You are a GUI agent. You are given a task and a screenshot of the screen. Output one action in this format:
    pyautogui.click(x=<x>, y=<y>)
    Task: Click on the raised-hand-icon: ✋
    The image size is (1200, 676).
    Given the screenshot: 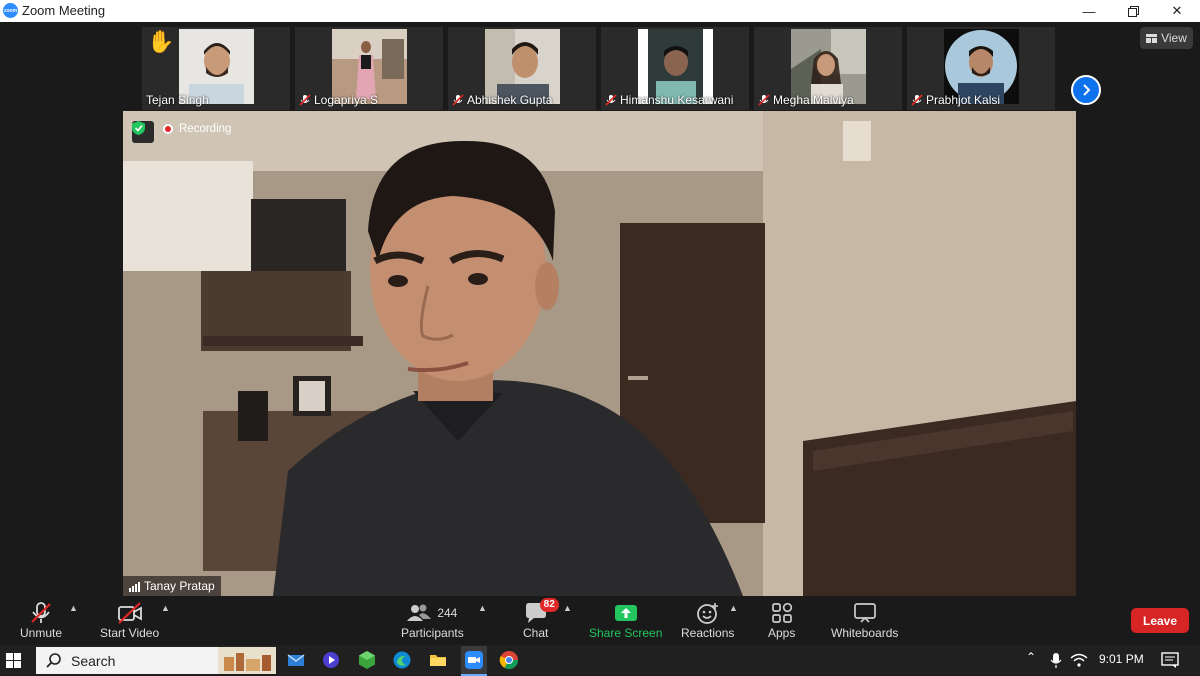 What is the action you would take?
    pyautogui.click(x=161, y=41)
    